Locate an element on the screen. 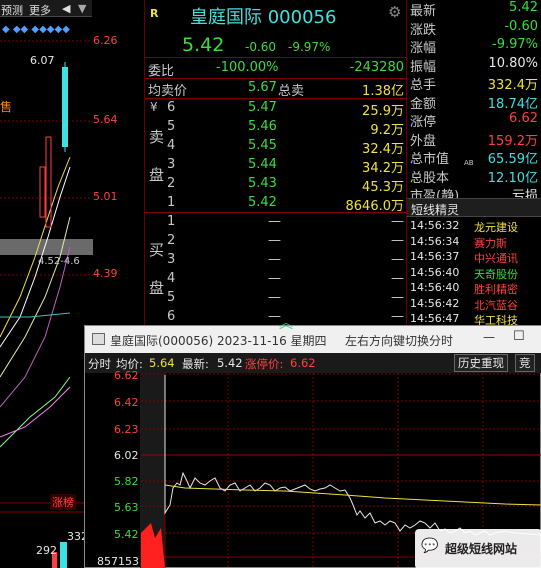 The image size is (541, 568). level-price: 5.43 is located at coordinates (262, 183).